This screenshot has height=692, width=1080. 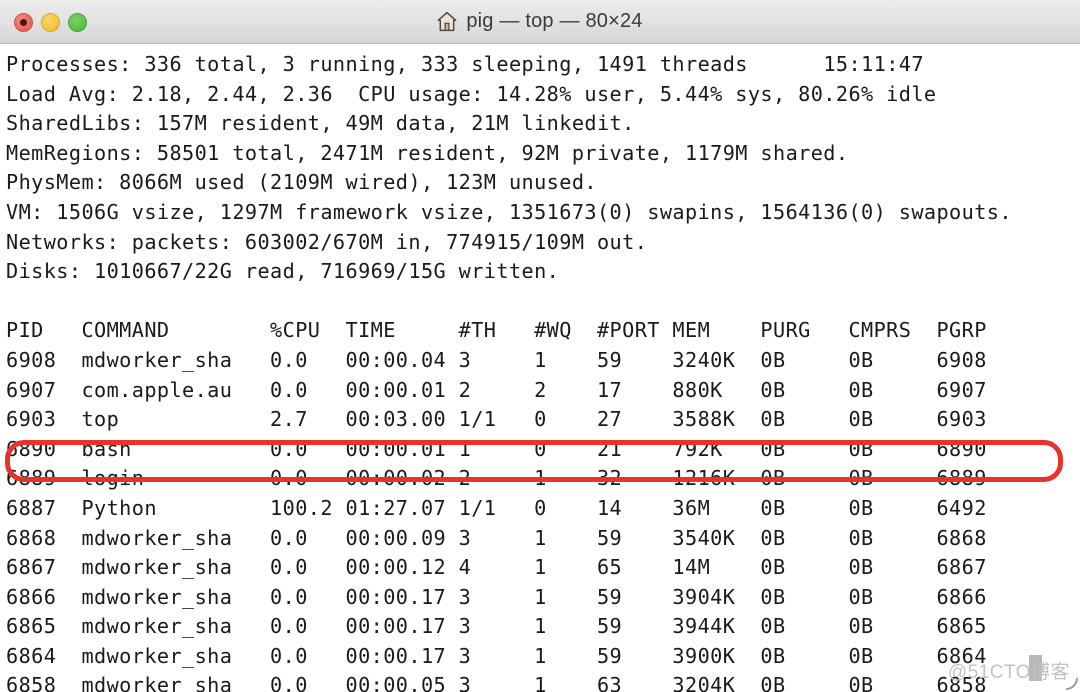 I want to click on window-controls, so click(x=50, y=22).